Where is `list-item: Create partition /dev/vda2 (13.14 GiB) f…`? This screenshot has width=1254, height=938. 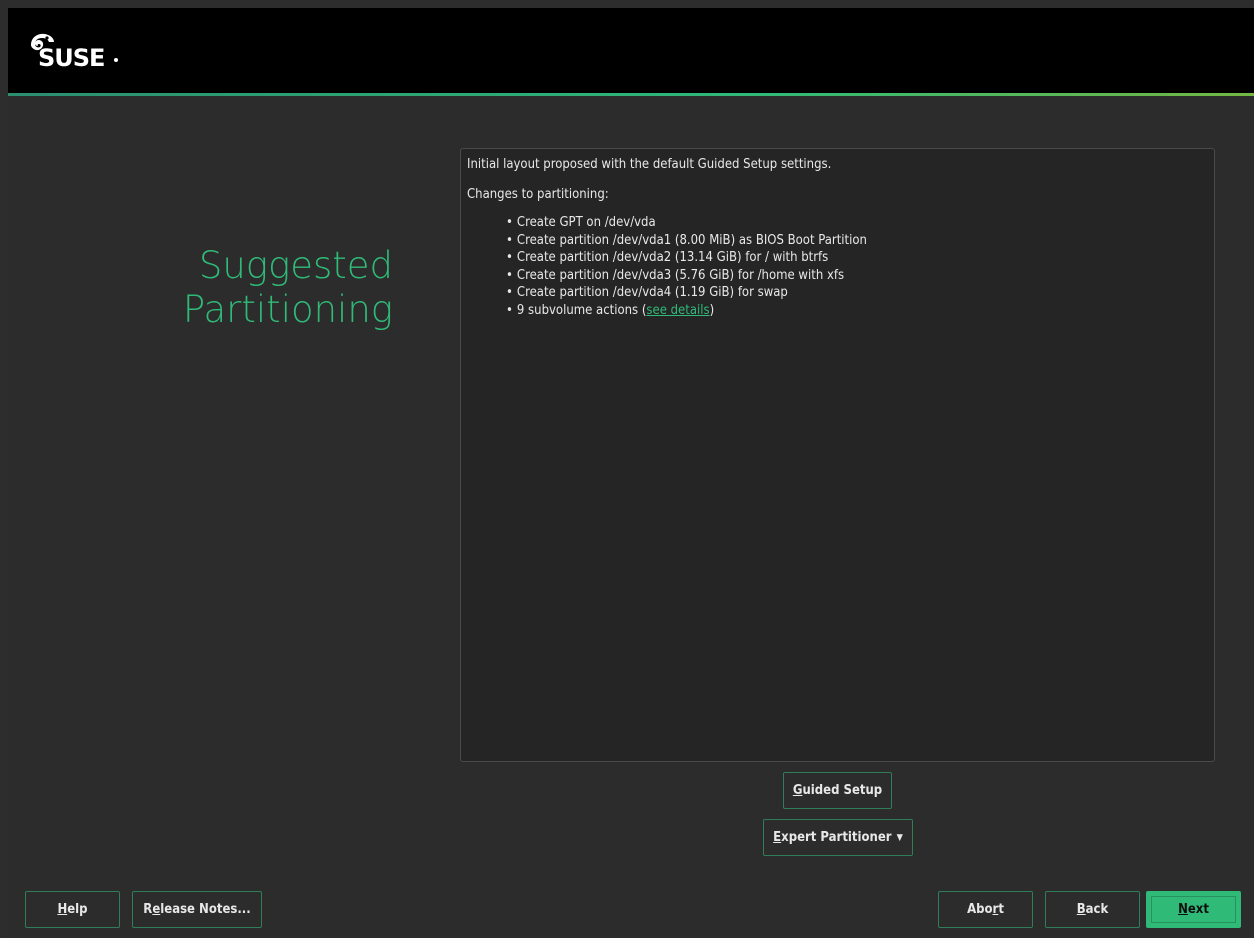 list-item: Create partition /dev/vda2 (13.14 GiB) f… is located at coordinates (857, 258).